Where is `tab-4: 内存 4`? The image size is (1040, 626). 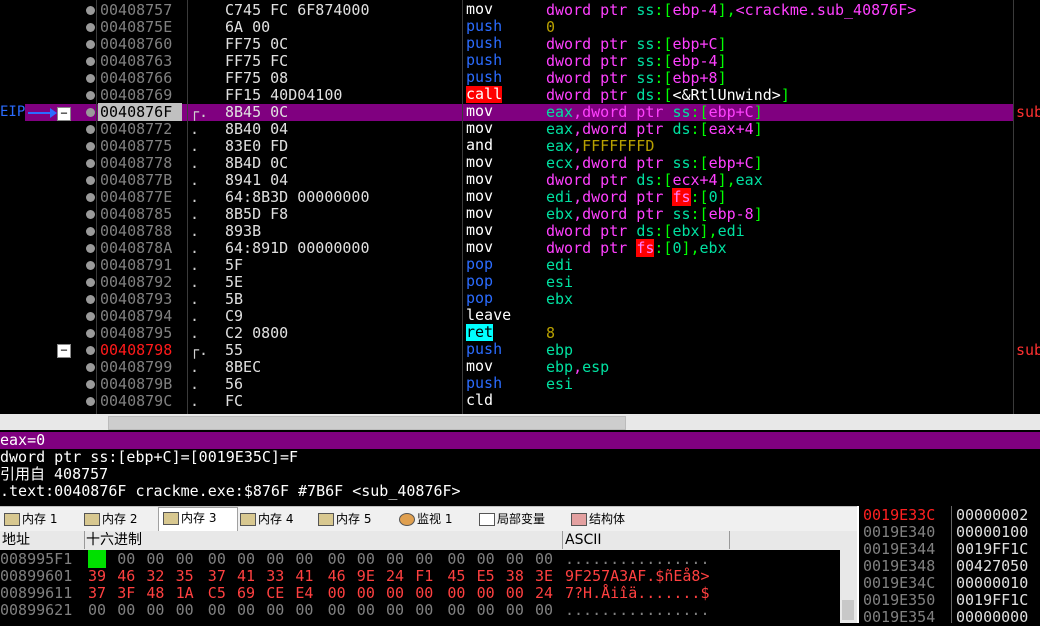
tab-4: 内存 4 is located at coordinates (273, 519).